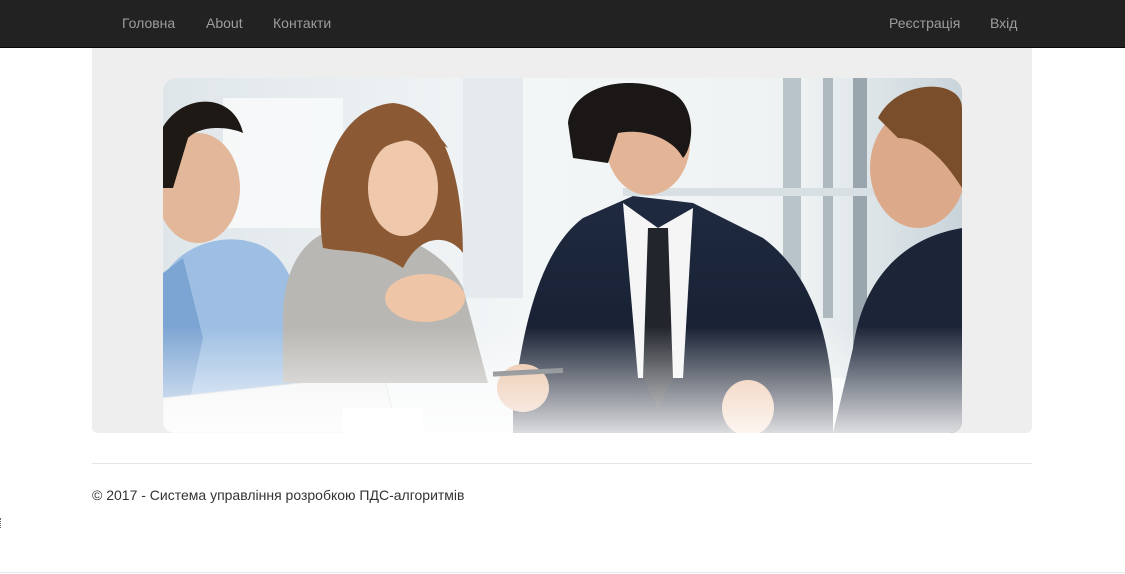  Describe the element at coordinates (924, 23) in the screenshot. I see `nav-link-register: Реєстрація` at that location.